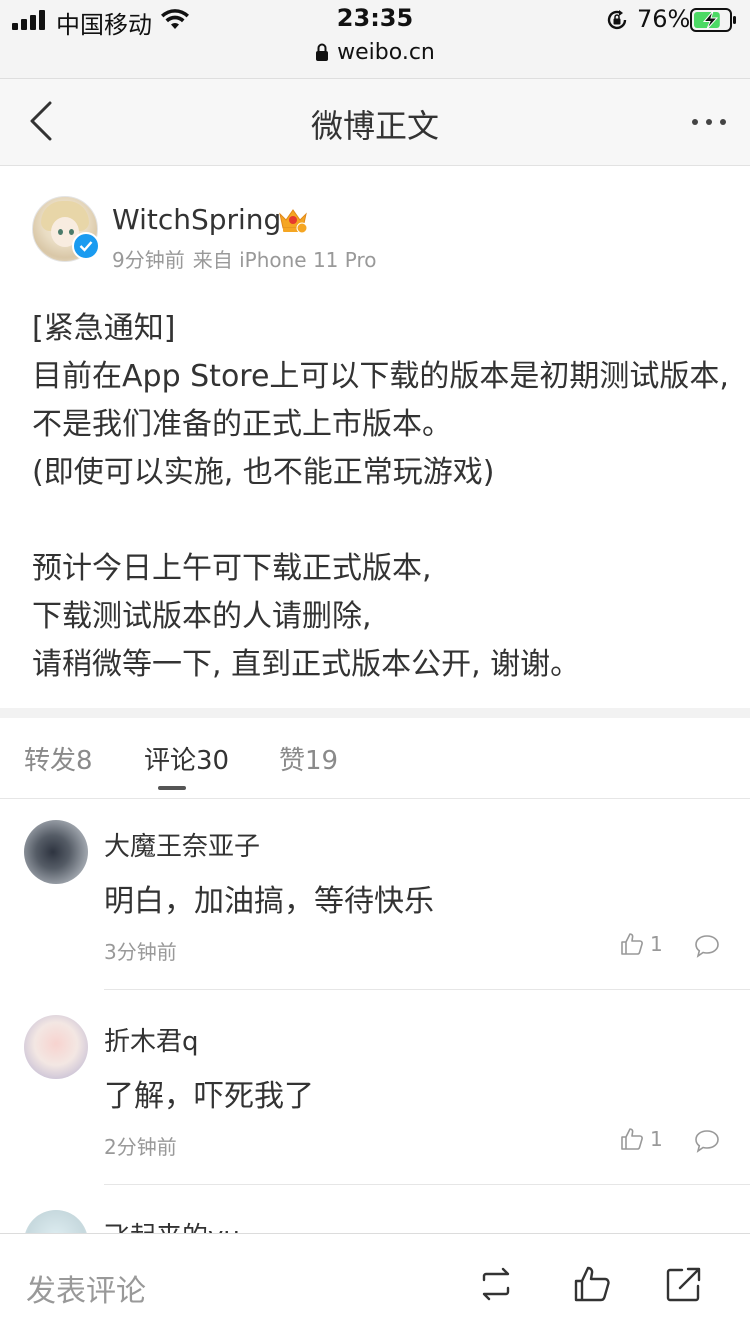 The width and height of the screenshot is (750, 1335). I want to click on verified-icon, so click(86, 246).